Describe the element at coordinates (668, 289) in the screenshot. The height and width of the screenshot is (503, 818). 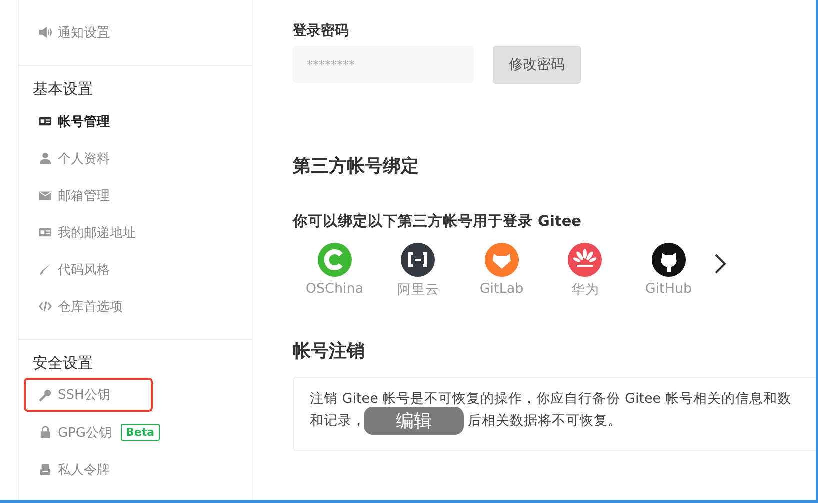
I see `provider-label: GitHub` at that location.